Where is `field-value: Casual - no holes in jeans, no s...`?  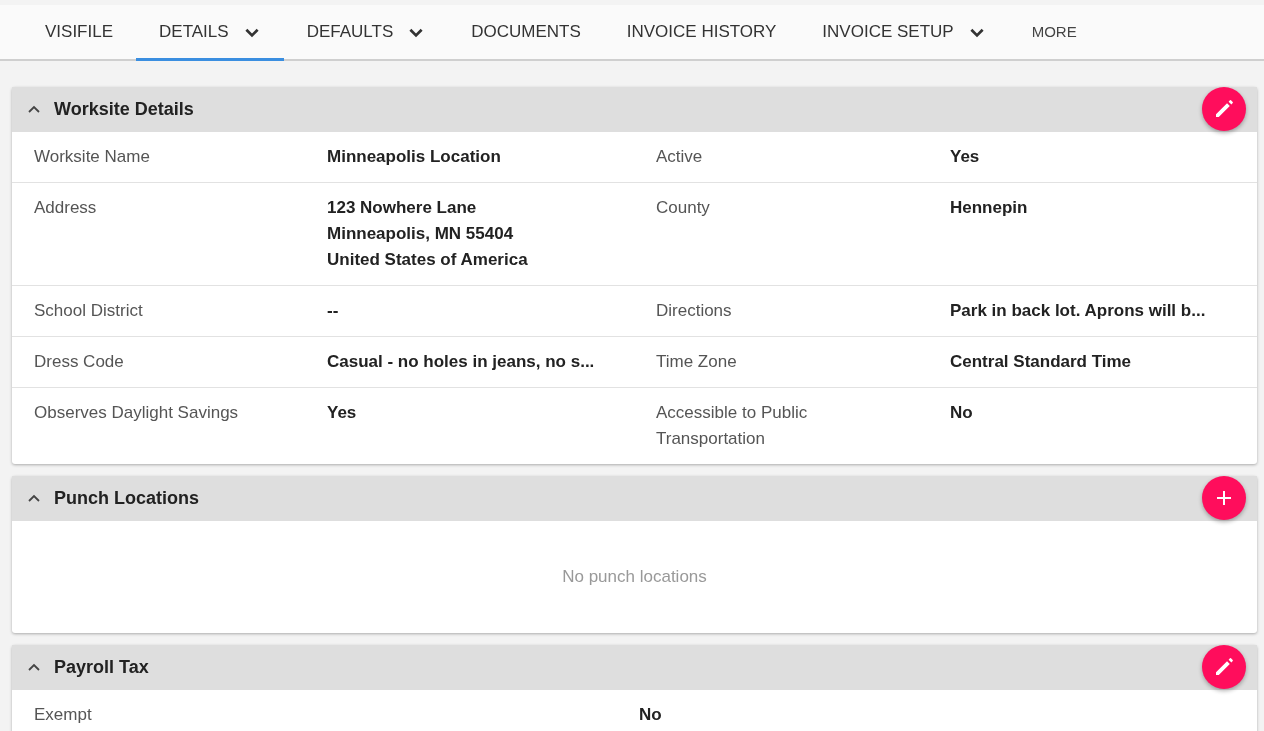
field-value: Casual - no holes in jeans, no s... is located at coordinates (461, 362).